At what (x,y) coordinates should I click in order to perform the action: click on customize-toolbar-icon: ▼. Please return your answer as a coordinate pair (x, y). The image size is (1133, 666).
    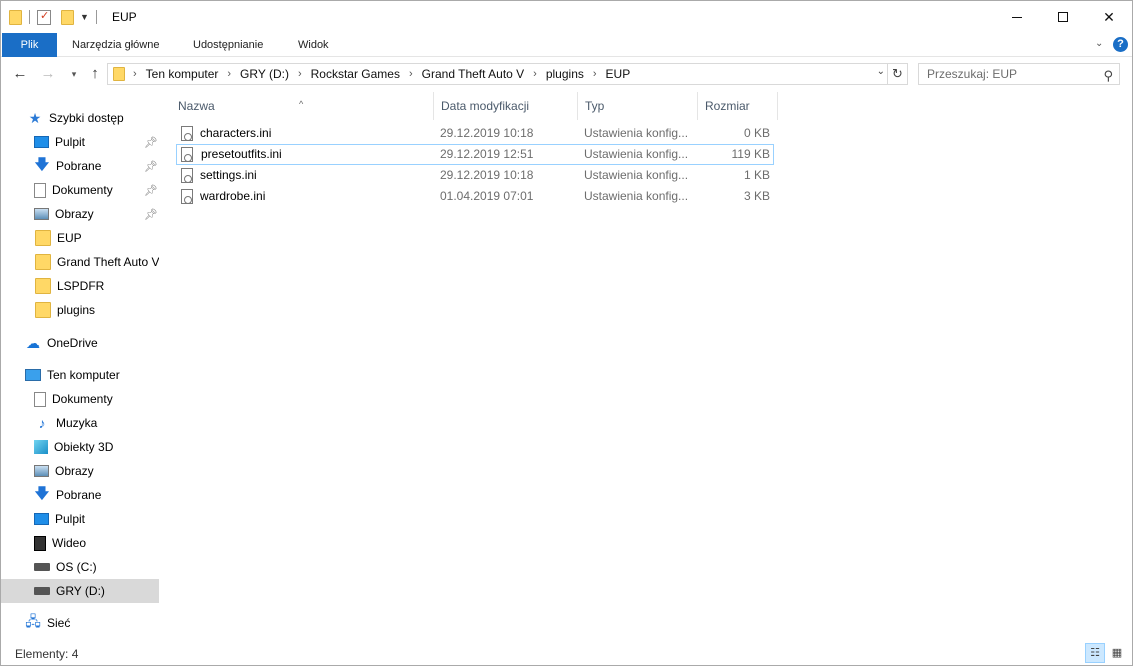
    Looking at the image, I should click on (84, 17).